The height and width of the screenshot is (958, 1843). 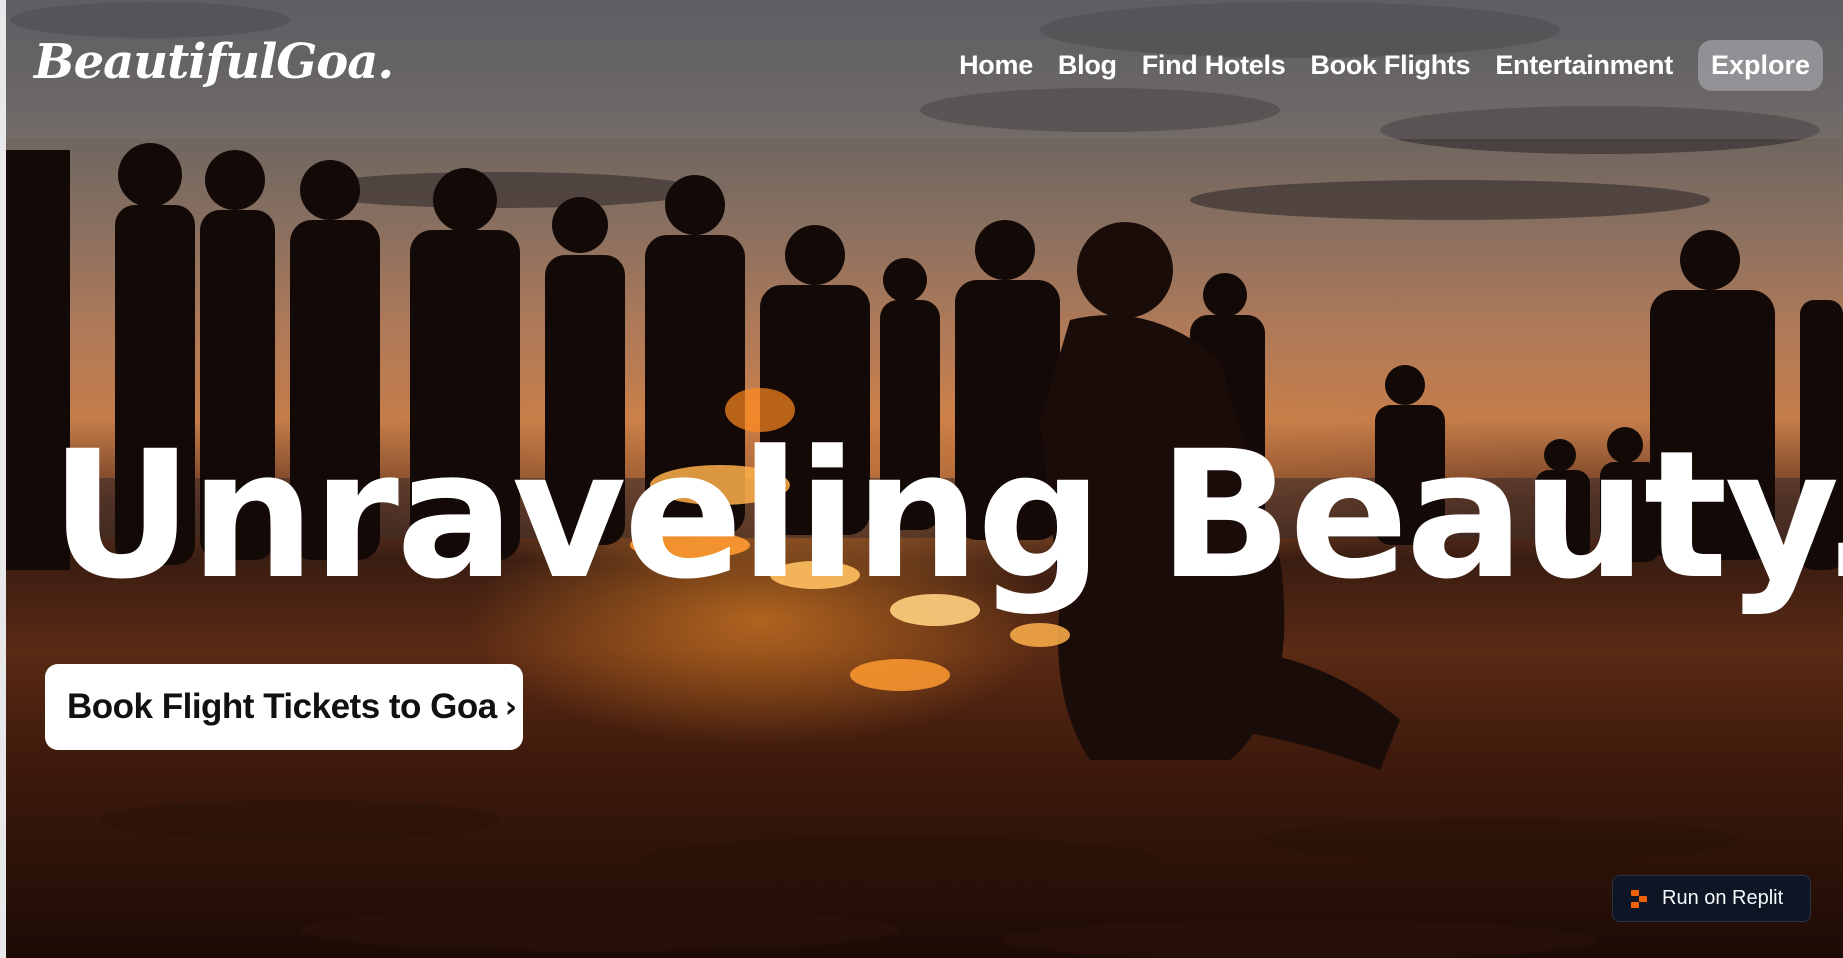 What do you see at coordinates (1639, 898) in the screenshot?
I see `replit-icon` at bounding box center [1639, 898].